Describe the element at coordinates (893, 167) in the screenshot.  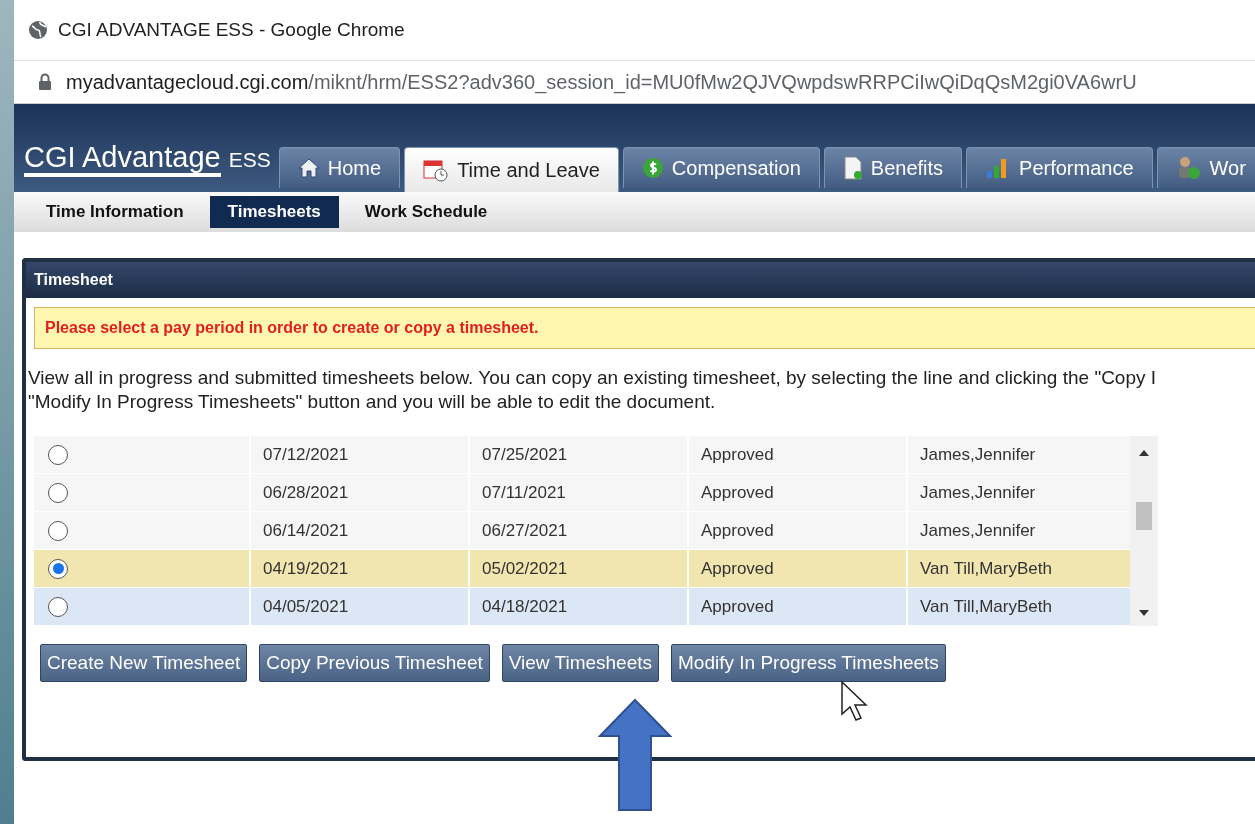
I see `nav-tab: Benefits` at that location.